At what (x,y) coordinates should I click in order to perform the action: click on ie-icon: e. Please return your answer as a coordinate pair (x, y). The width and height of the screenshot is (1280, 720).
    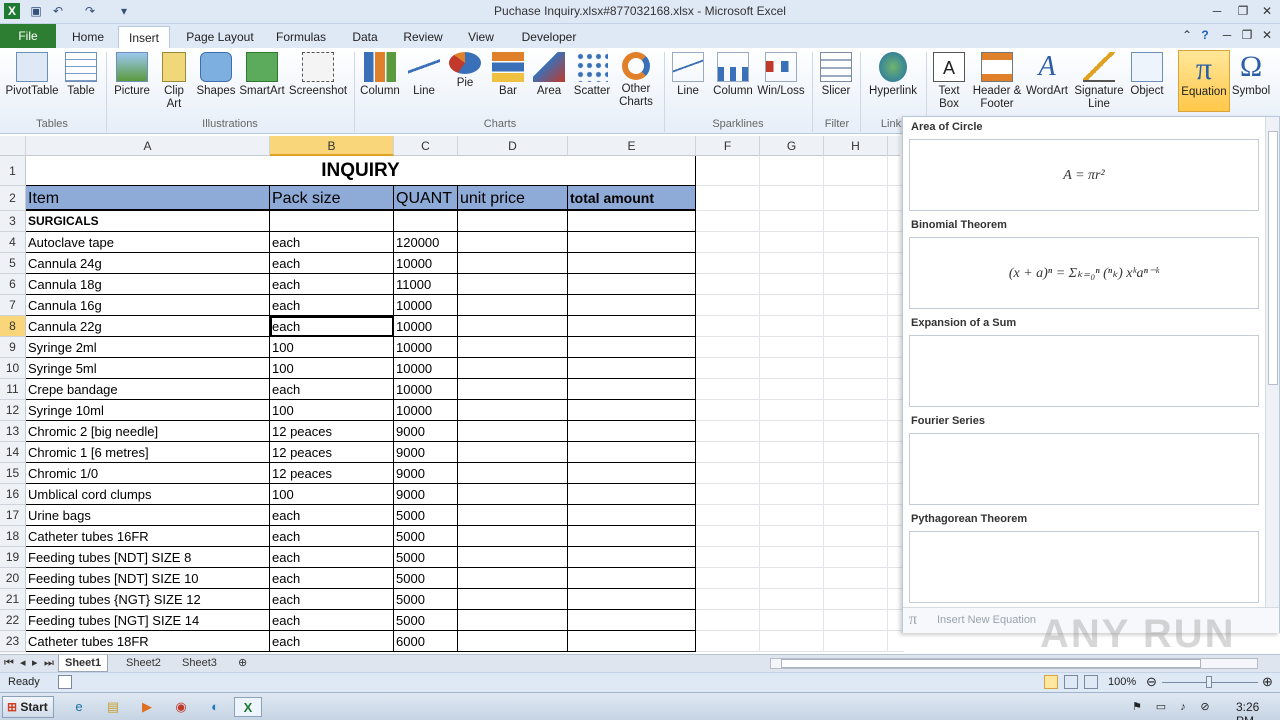
    Looking at the image, I should click on (79, 707).